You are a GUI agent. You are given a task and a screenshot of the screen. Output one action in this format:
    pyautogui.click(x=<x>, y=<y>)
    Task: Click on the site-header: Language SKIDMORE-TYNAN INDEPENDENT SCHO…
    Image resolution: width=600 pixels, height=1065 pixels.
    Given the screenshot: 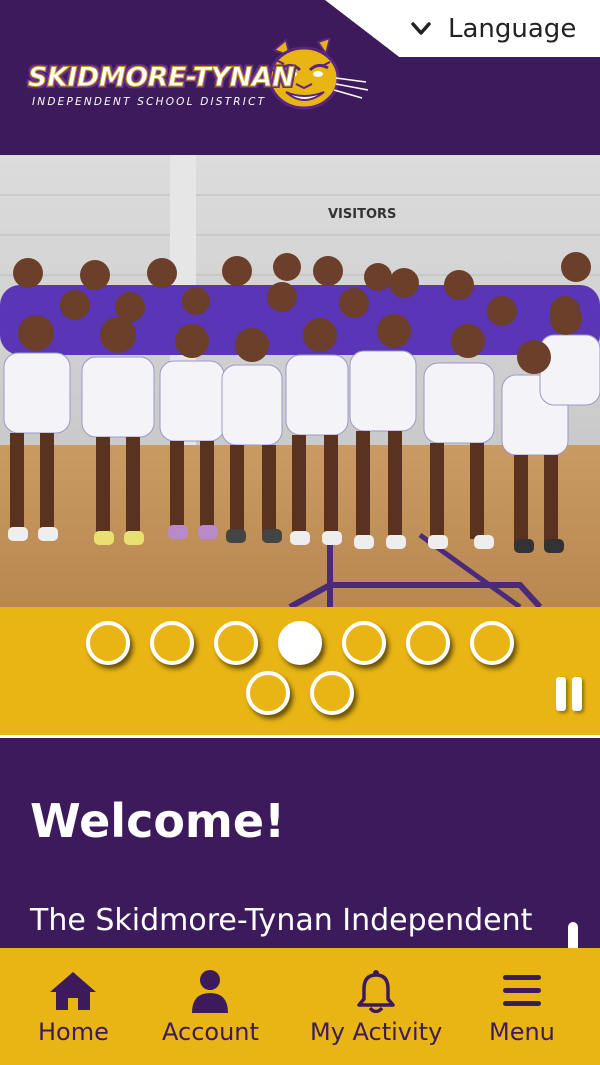 What is the action you would take?
    pyautogui.click(x=300, y=77)
    